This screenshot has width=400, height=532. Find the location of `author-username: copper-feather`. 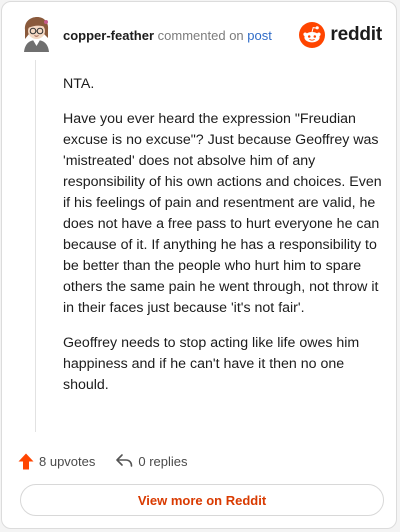

author-username: copper-feather is located at coordinates (108, 35).